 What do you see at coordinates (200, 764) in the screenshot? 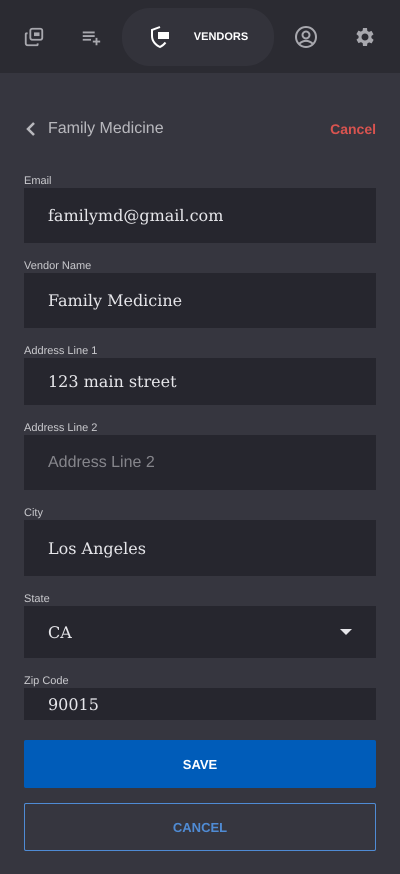
I see `save-button: SAVE` at bounding box center [200, 764].